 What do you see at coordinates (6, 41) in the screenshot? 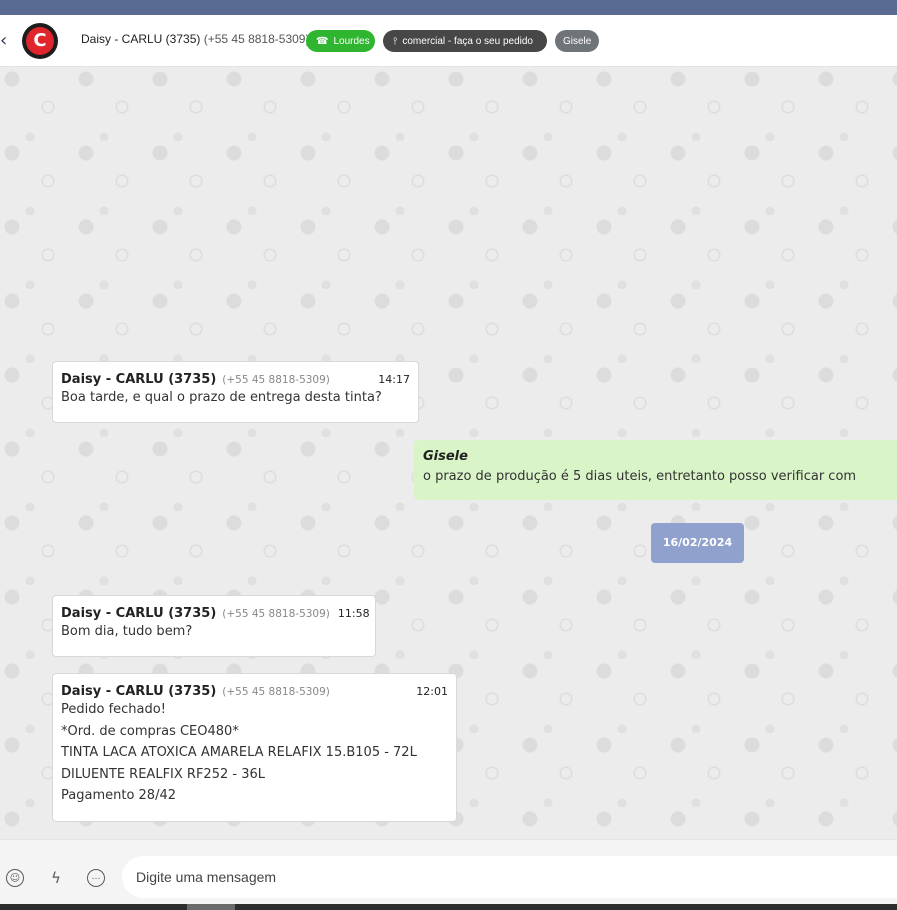
I see `chevron-left-icon: ‹` at bounding box center [6, 41].